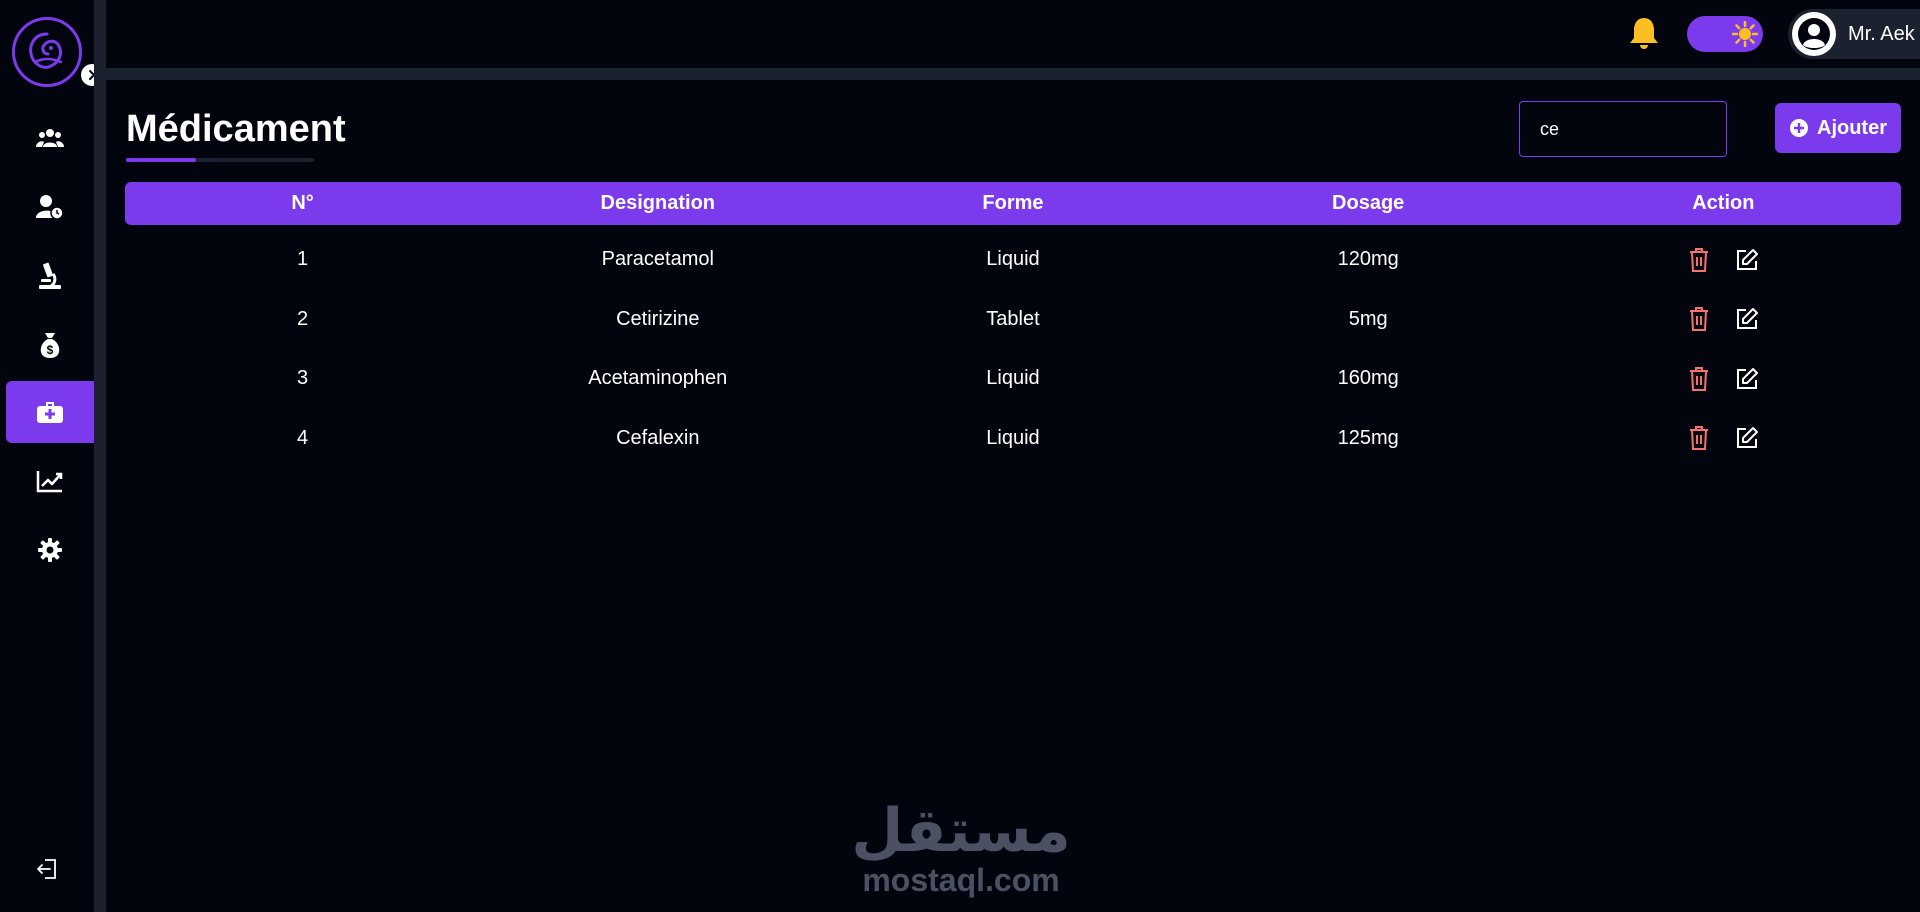  What do you see at coordinates (1368, 259) in the screenshot?
I see `cell-dosage: 120mg` at bounding box center [1368, 259].